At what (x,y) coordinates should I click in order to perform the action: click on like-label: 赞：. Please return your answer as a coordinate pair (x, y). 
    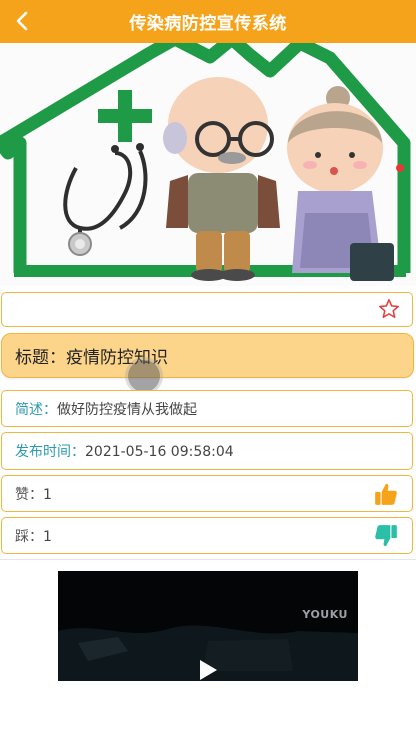
    Looking at the image, I should click on (29, 494).